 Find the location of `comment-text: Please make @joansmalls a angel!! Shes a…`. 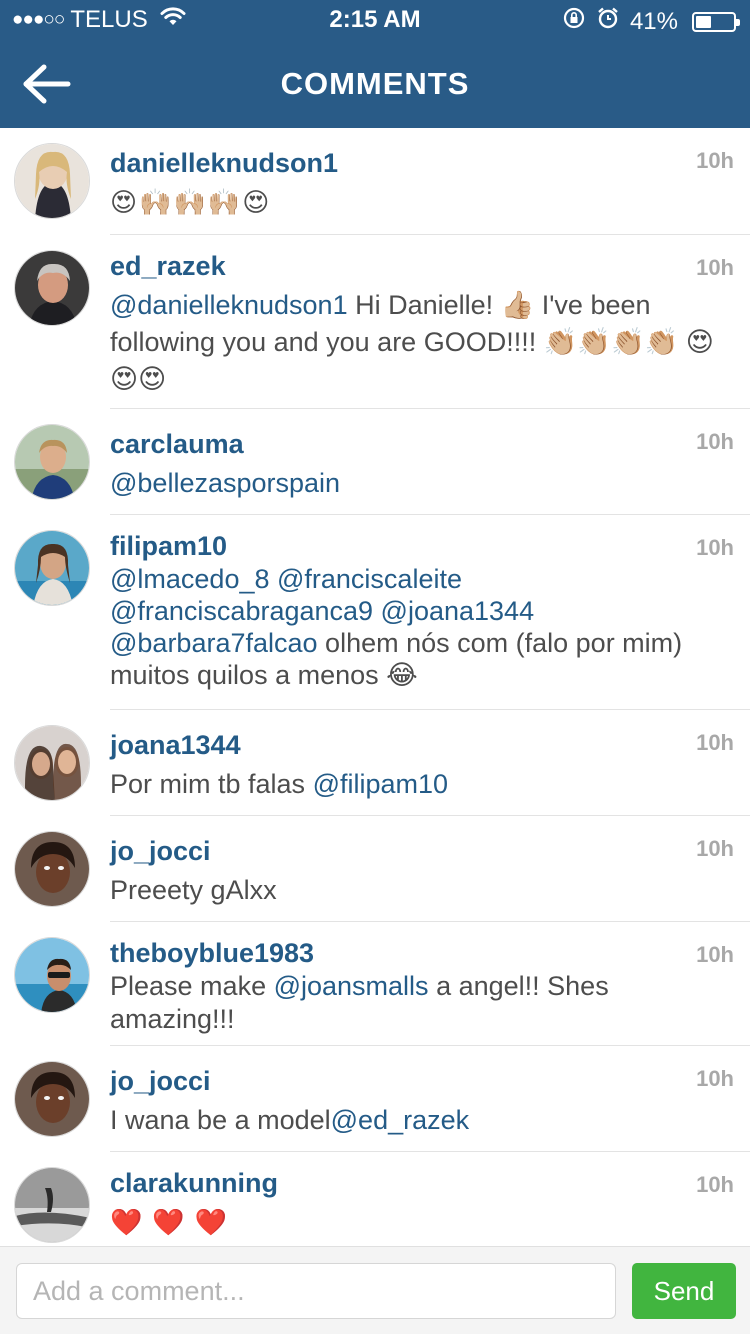

comment-text: Please make @joansmalls a angel!! Shes a… is located at coordinates (420, 1003).